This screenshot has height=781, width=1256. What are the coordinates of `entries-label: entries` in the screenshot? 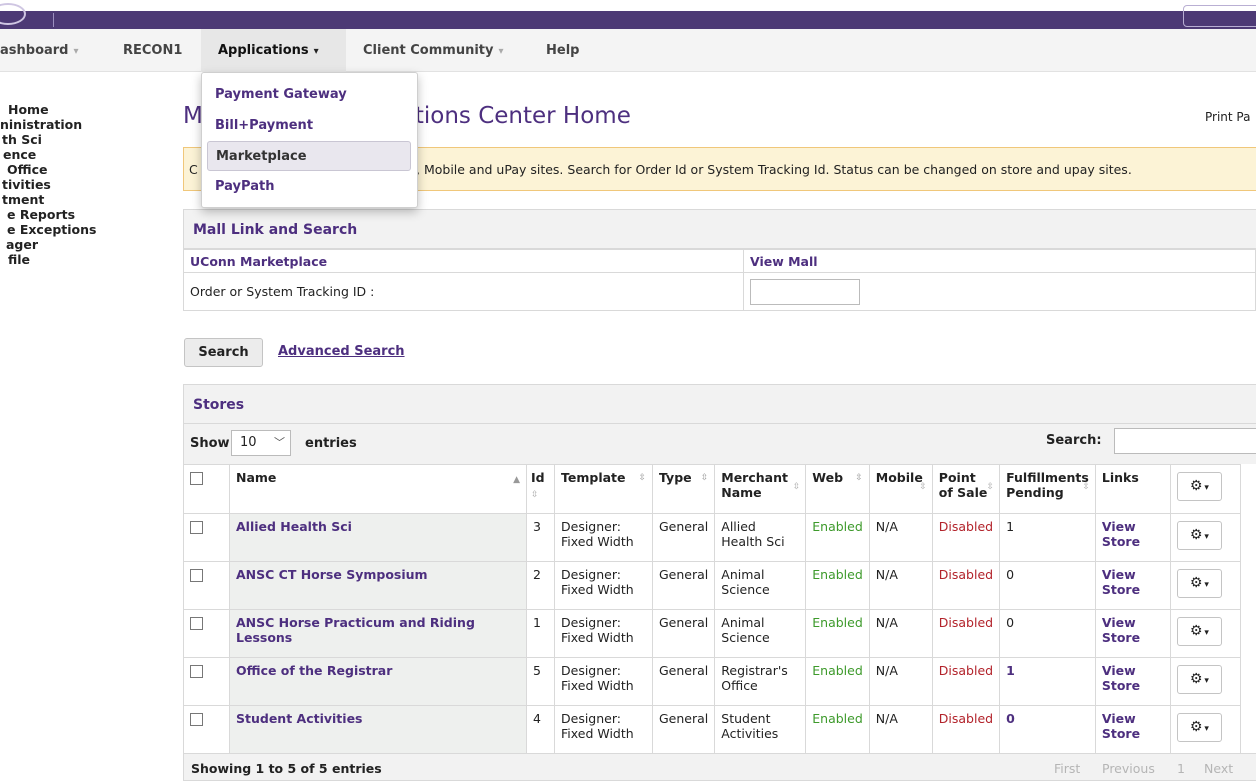 It's located at (331, 443).